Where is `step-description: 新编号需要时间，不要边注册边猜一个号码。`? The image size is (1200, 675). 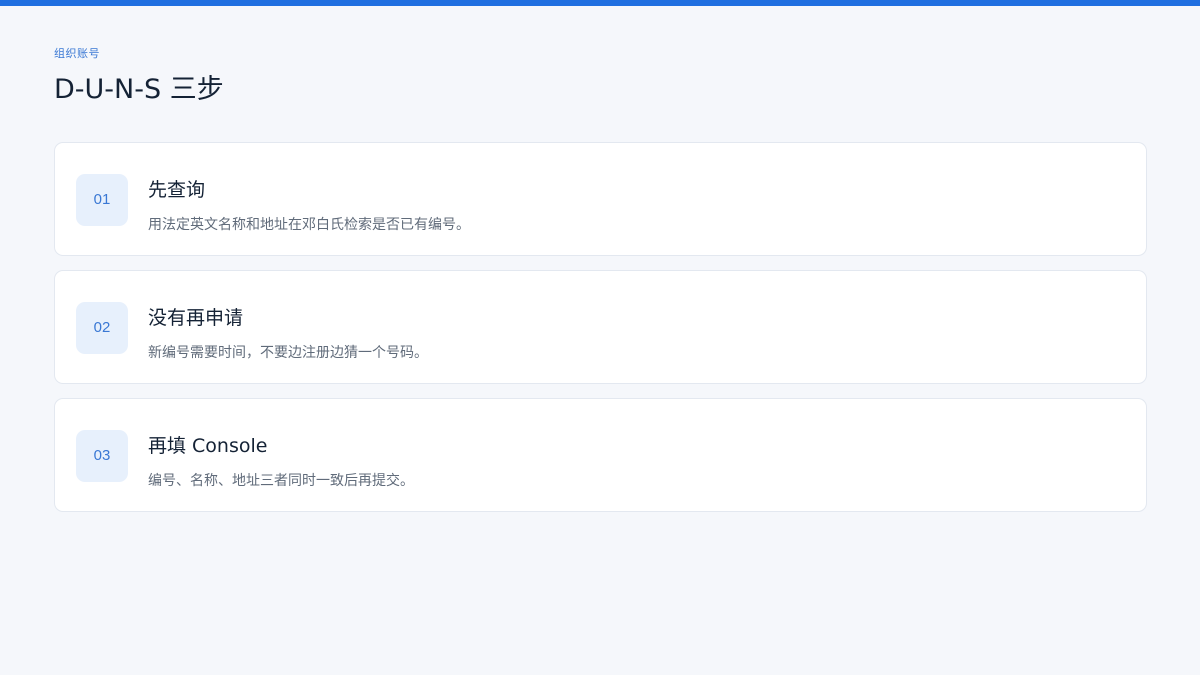 step-description: 新编号需要时间，不要边注册边猜一个号码。 is located at coordinates (288, 353).